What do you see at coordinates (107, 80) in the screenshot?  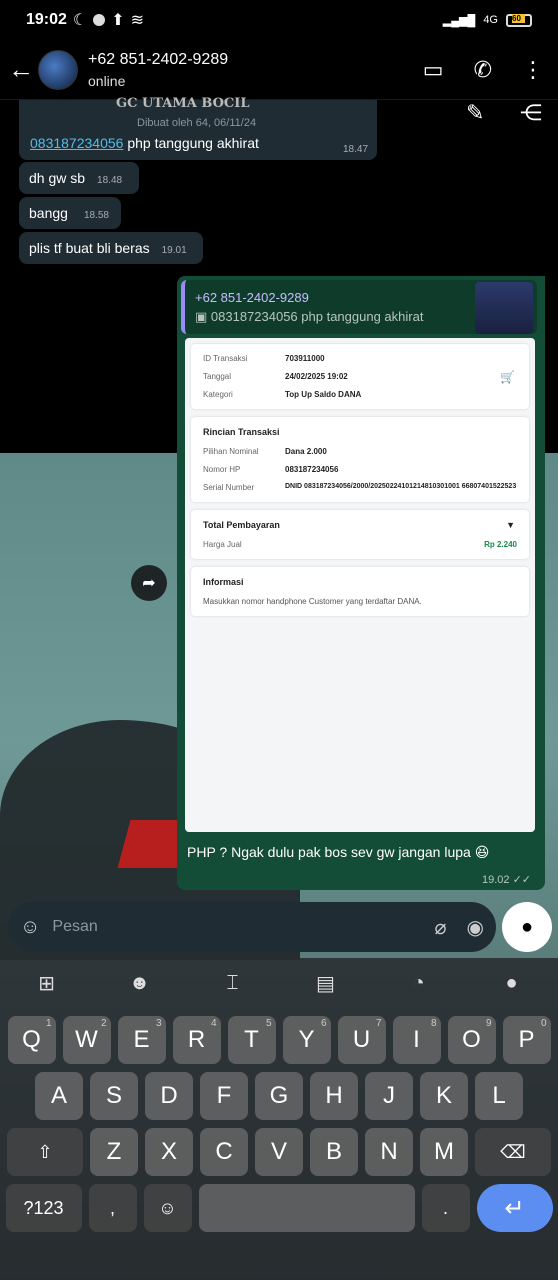 I see `contact-status: online` at bounding box center [107, 80].